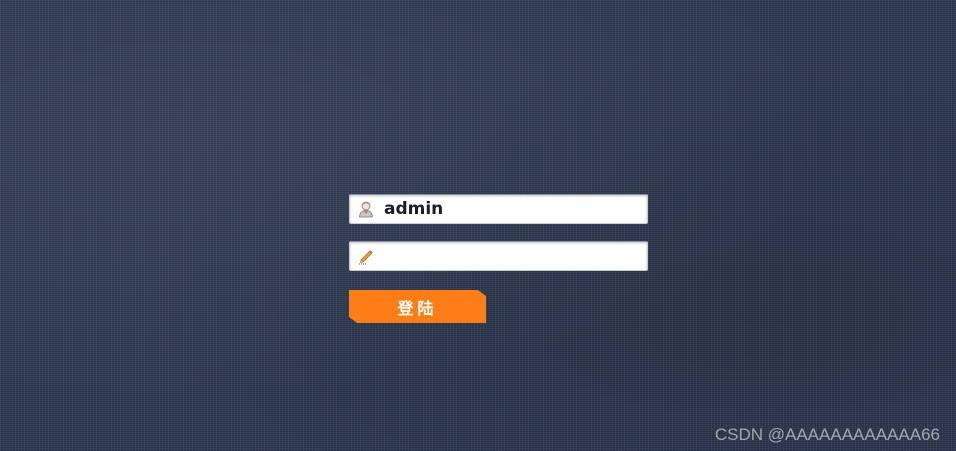  Describe the element at coordinates (513, 209) in the screenshot. I see `username-input` at that location.